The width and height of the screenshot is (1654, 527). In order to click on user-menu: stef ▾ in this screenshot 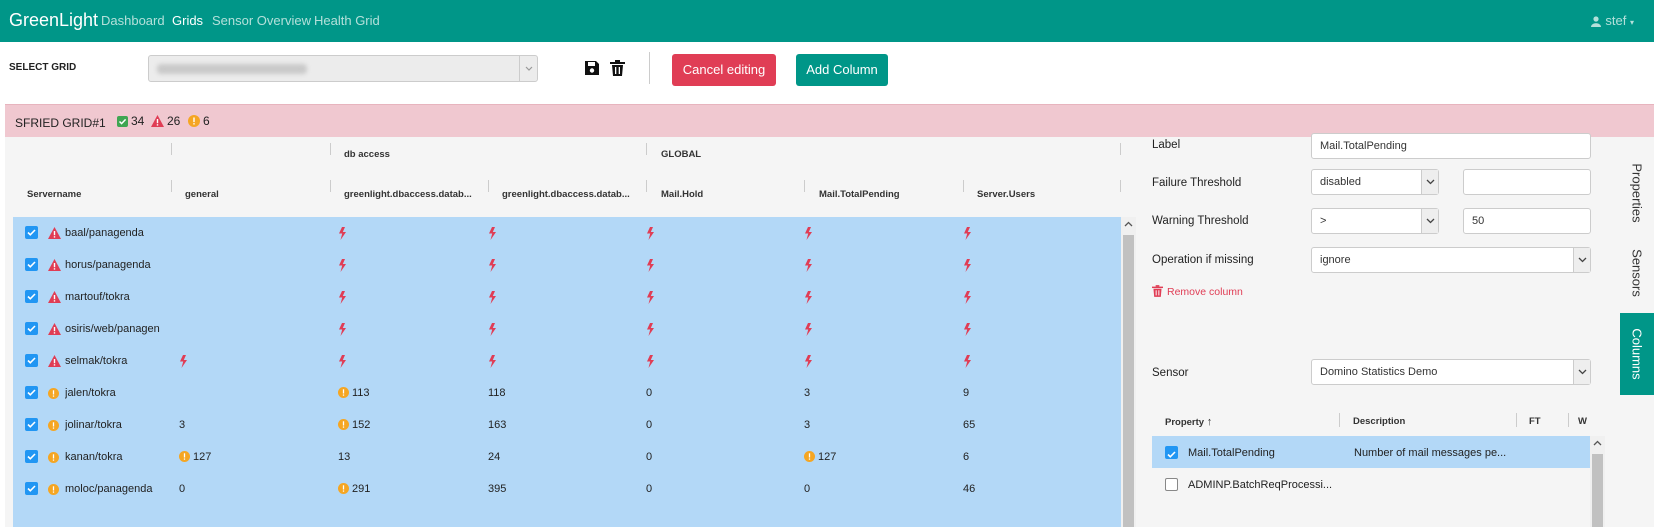, I will do `click(1612, 20)`.